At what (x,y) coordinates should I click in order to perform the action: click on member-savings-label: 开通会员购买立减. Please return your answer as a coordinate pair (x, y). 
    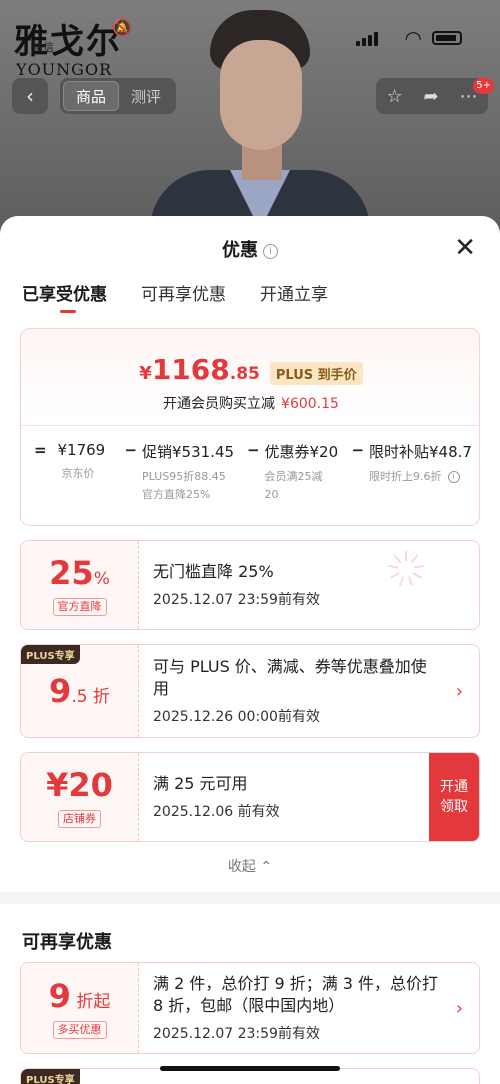
    Looking at the image, I should click on (219, 404).